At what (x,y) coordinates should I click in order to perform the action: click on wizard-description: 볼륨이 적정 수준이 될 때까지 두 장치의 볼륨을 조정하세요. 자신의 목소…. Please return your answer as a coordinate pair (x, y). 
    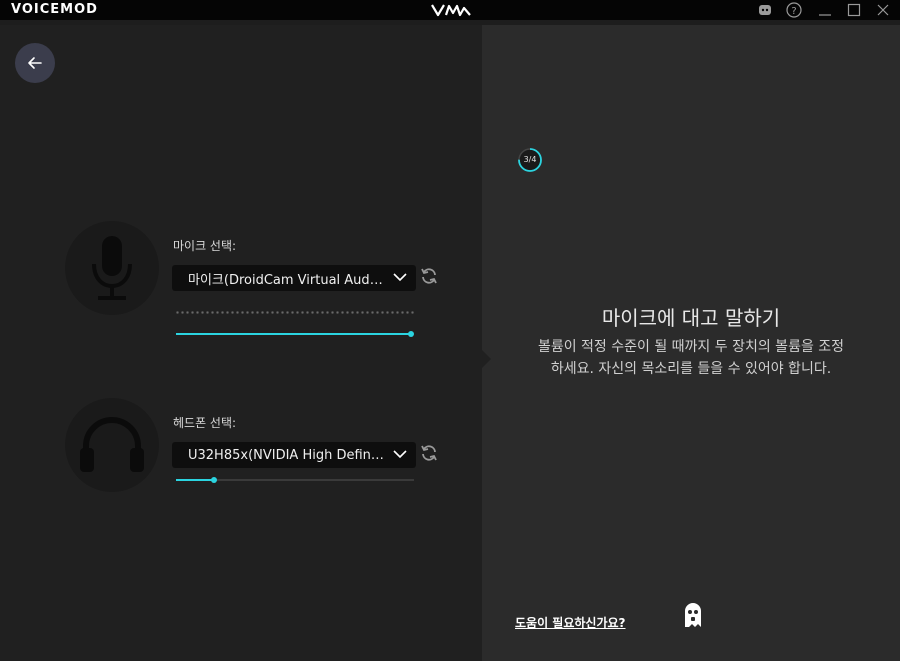
    Looking at the image, I should click on (691, 358).